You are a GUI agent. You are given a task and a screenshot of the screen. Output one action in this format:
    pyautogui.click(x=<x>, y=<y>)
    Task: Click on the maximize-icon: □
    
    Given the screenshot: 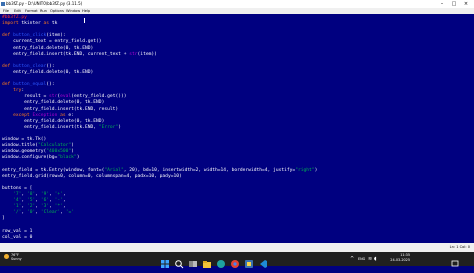 What is the action you would take?
    pyautogui.click(x=454, y=4)
    